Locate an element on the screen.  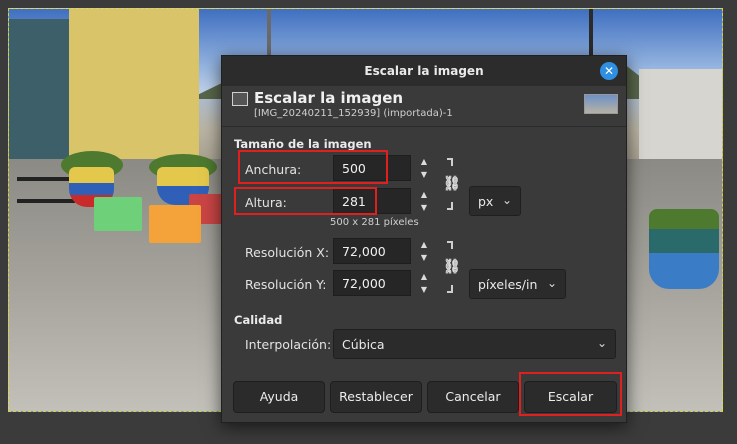
resolution-x-stepper: ▲ ▼ is located at coordinates (424, 251).